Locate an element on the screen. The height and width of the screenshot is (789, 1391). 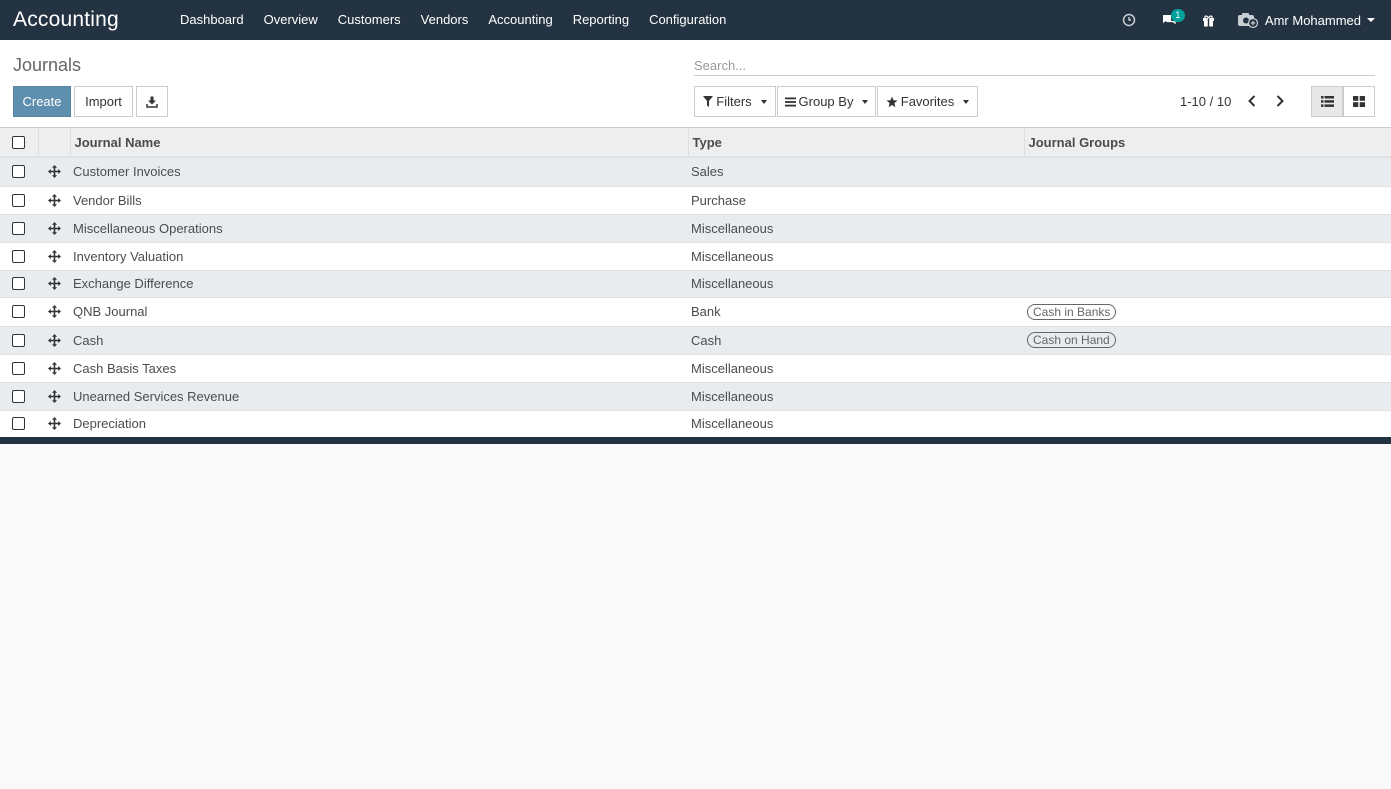
search-input is located at coordinates (1034, 65).